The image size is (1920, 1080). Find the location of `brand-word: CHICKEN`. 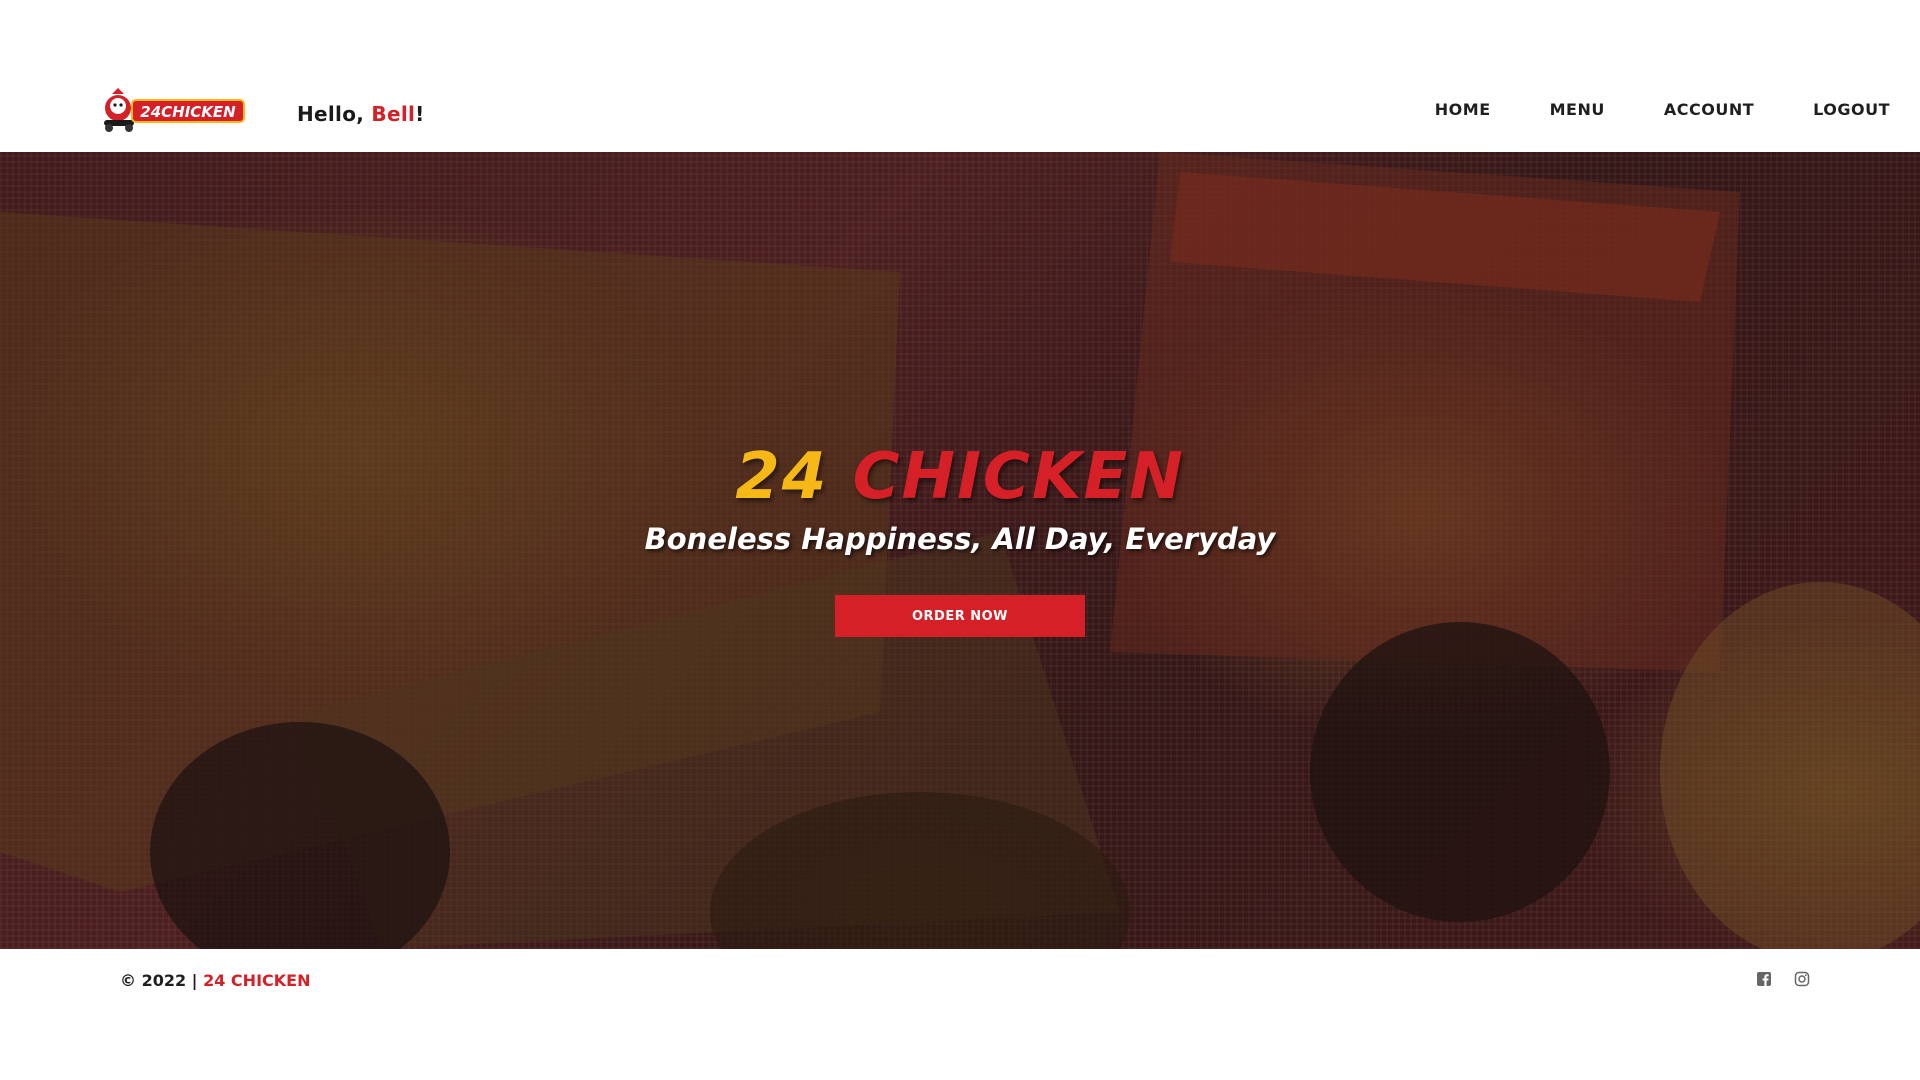

brand-word: CHICKEN is located at coordinates (1018, 477).